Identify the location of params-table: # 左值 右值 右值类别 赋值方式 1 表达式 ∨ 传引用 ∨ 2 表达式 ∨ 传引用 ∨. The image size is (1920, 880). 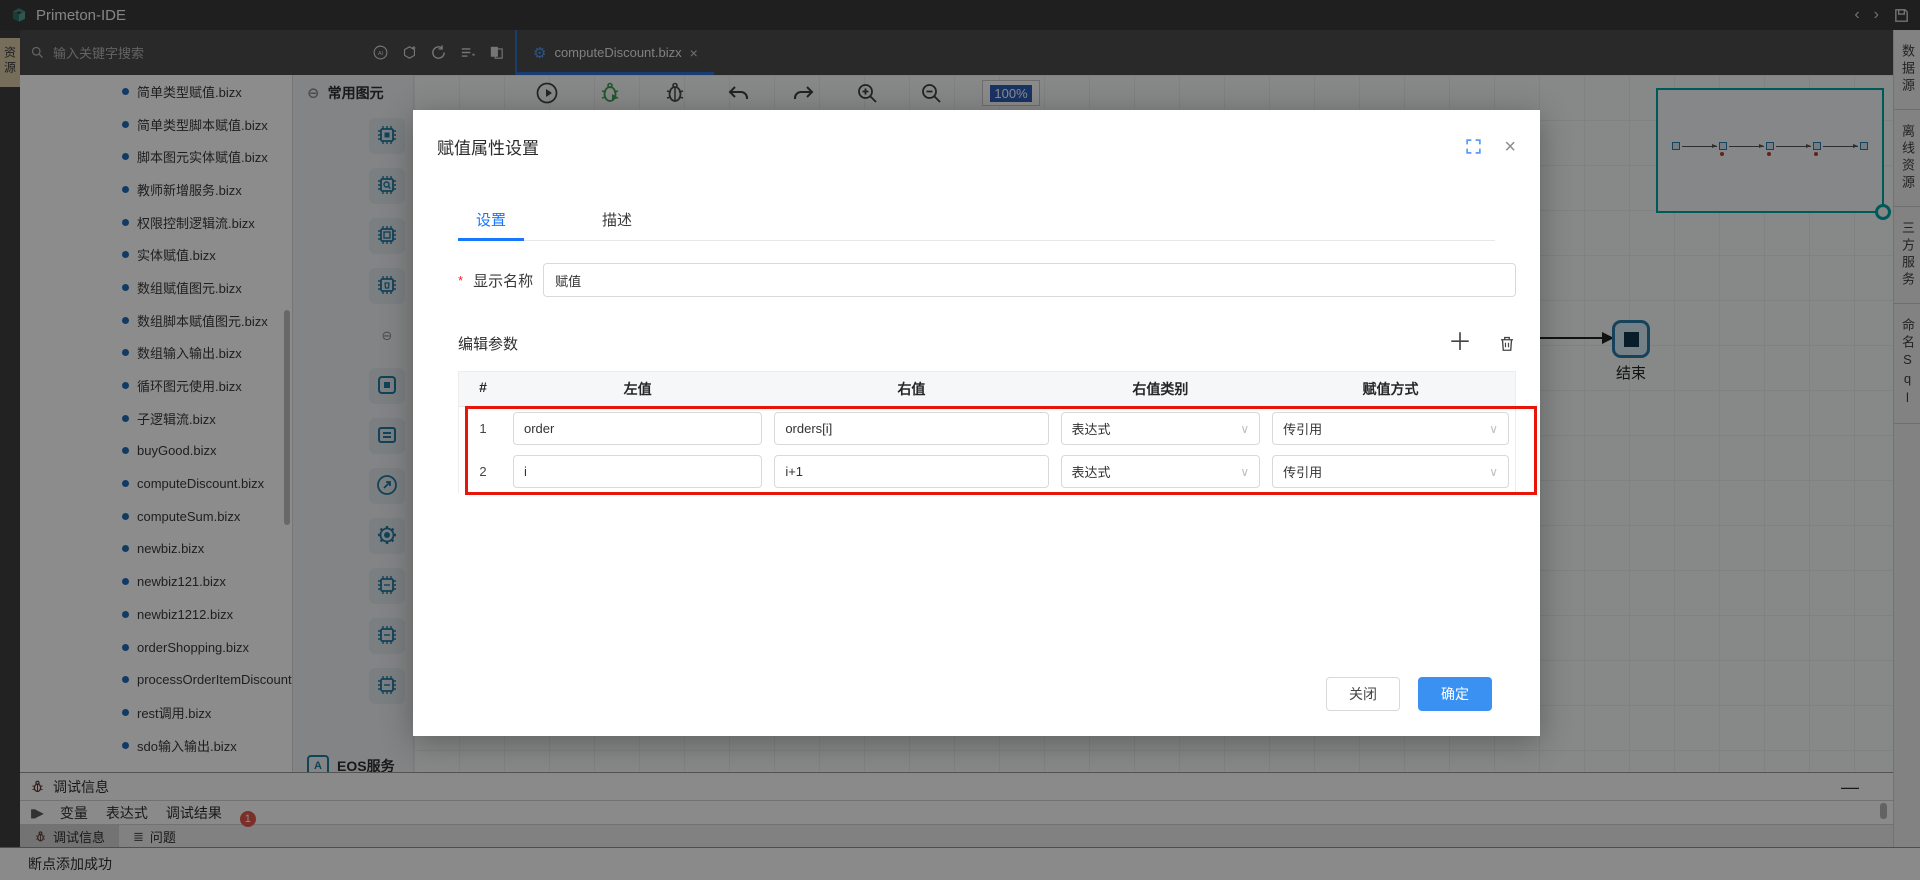
(997, 433).